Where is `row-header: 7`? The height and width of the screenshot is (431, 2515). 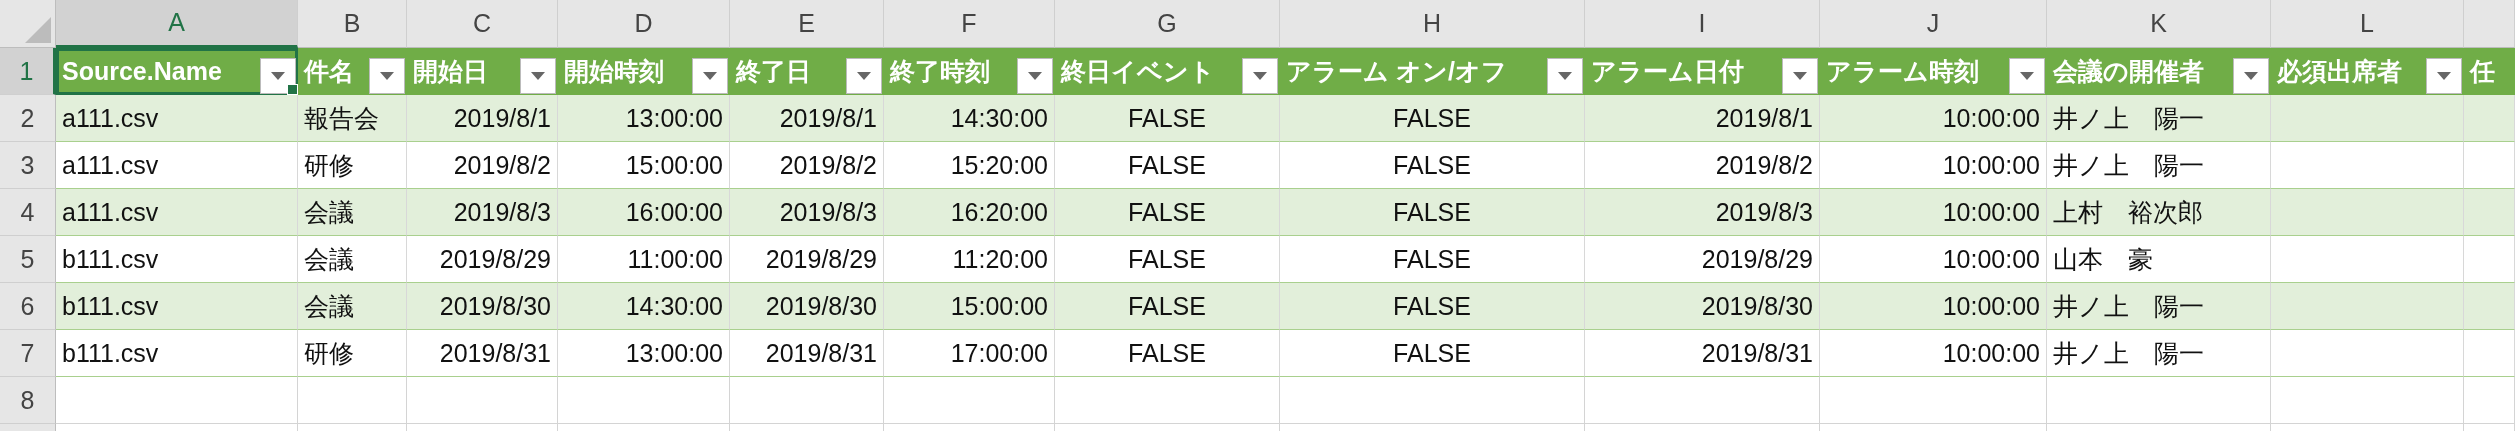
row-header: 7 is located at coordinates (28, 353).